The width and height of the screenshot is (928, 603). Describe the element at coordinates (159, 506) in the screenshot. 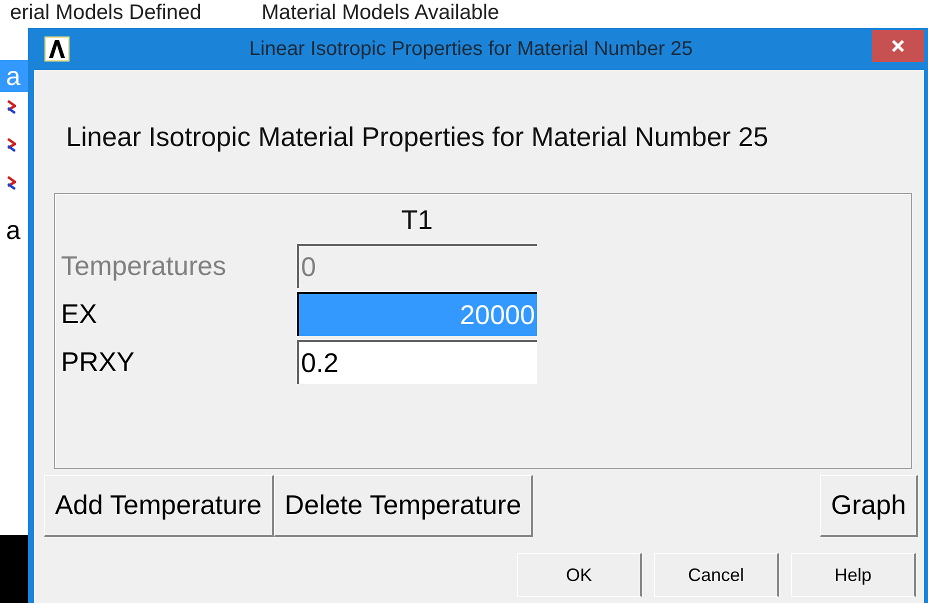

I see `action-button: Add Temperature` at that location.